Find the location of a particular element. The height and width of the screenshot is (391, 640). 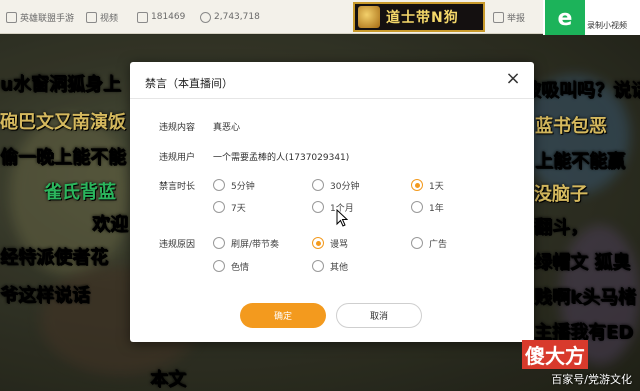

source-watermark: 百家号/党游文化 is located at coordinates (591, 379).